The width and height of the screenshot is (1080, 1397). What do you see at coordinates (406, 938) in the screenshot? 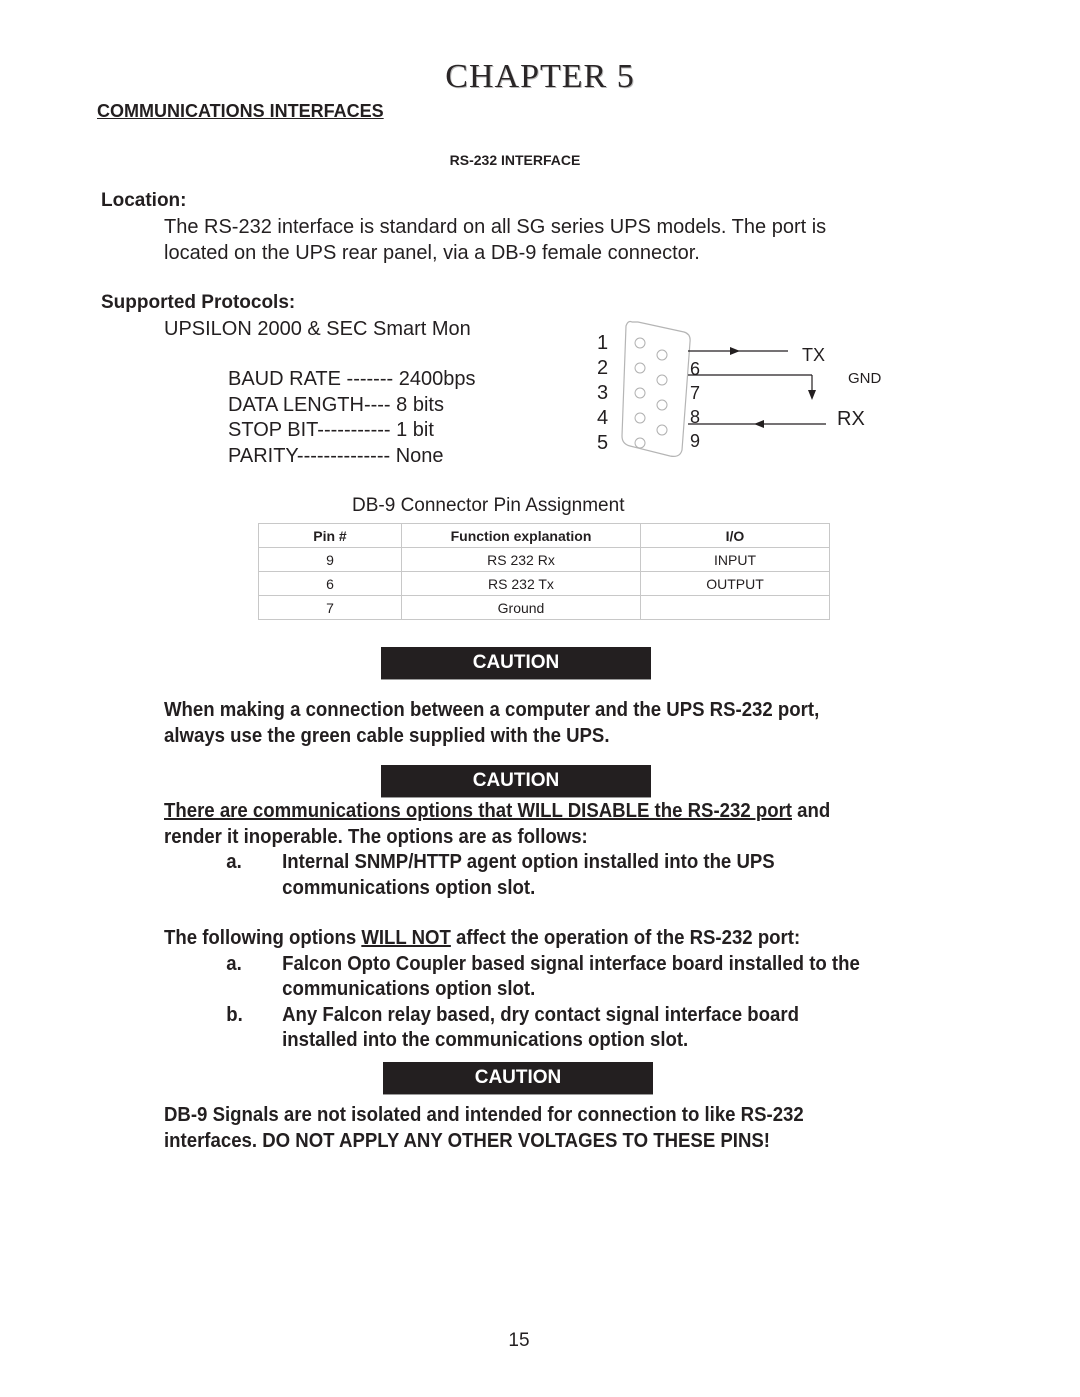
I see `will-not-emphasis: WILL NOT` at bounding box center [406, 938].